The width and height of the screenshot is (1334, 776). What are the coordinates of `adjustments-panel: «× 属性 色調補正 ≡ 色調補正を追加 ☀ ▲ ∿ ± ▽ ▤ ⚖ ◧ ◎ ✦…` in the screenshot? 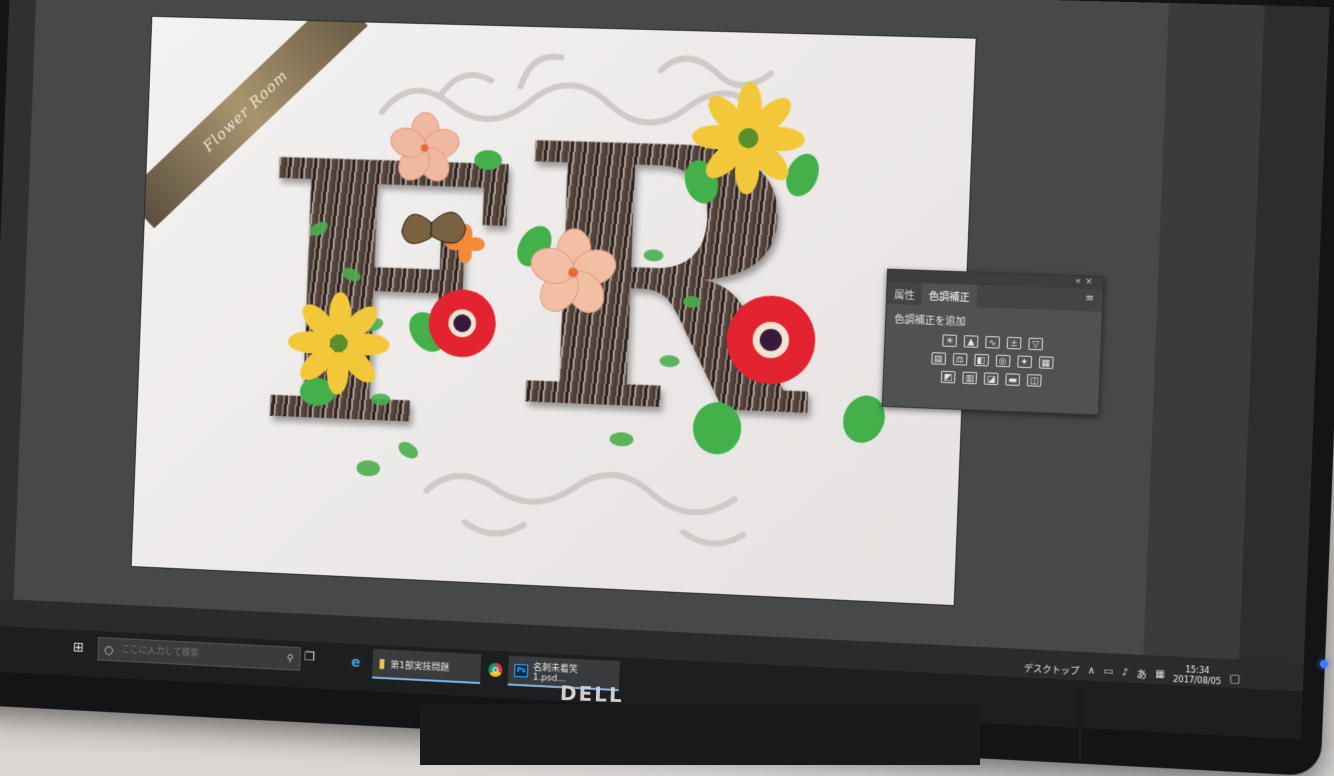 It's located at (993, 342).